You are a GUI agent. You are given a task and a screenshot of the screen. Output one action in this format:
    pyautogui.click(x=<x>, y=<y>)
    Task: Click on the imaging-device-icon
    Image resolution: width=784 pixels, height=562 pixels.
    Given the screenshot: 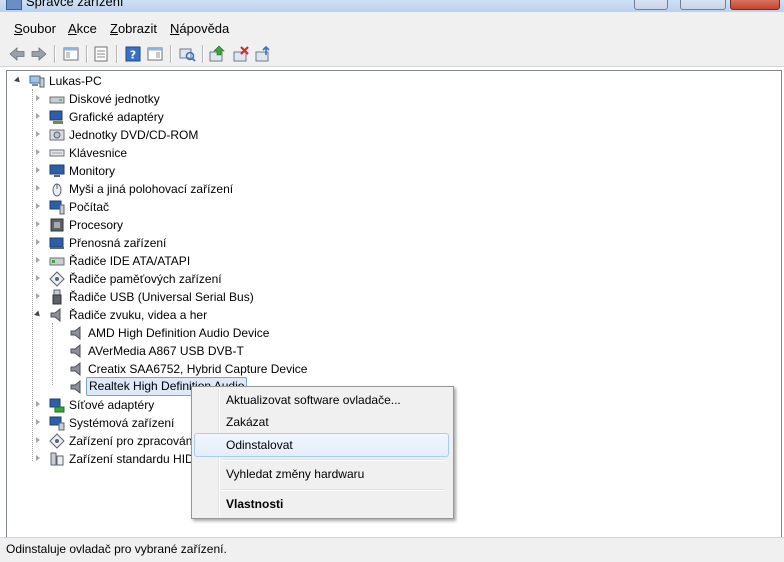 What is the action you would take?
    pyautogui.click(x=57, y=441)
    